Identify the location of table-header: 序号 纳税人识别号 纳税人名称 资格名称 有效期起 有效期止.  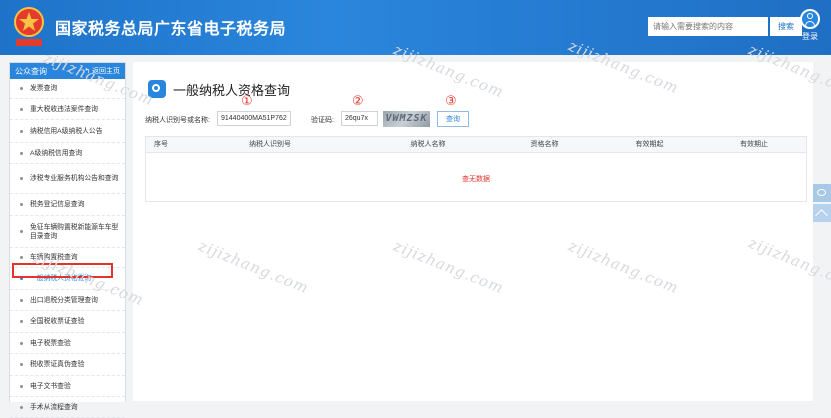
(476, 145).